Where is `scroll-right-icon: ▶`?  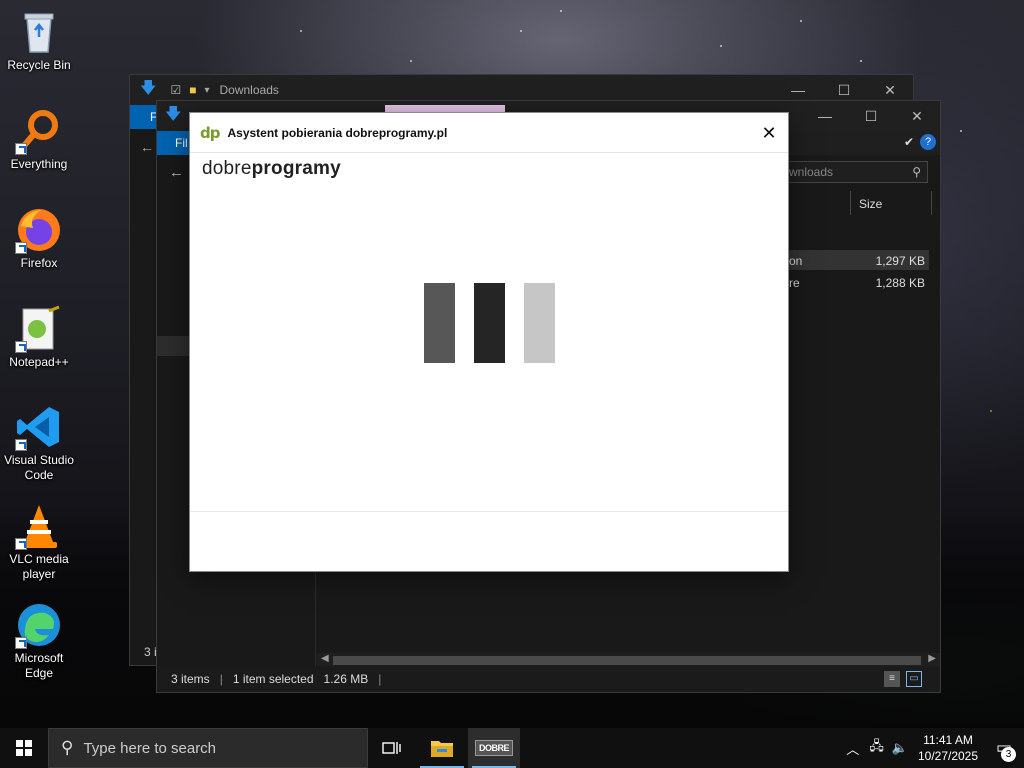 scroll-right-icon: ▶ is located at coordinates (932, 658).